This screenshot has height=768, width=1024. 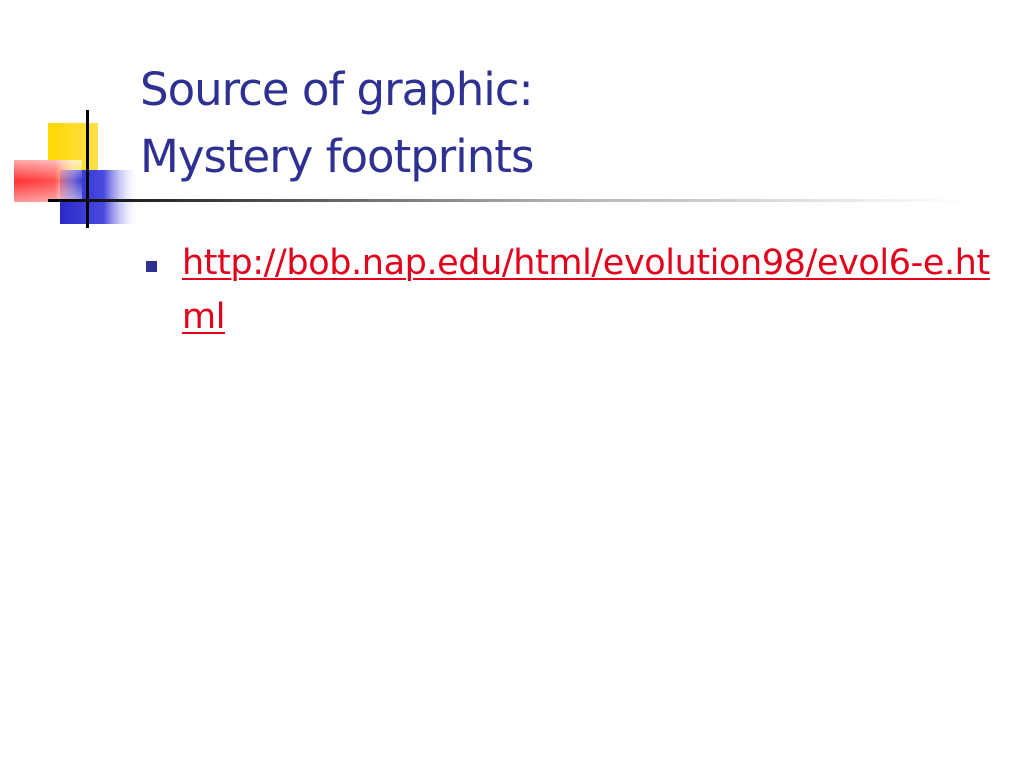 What do you see at coordinates (570, 123) in the screenshot?
I see `page-title: Source of graphic: Mystery footprints` at bounding box center [570, 123].